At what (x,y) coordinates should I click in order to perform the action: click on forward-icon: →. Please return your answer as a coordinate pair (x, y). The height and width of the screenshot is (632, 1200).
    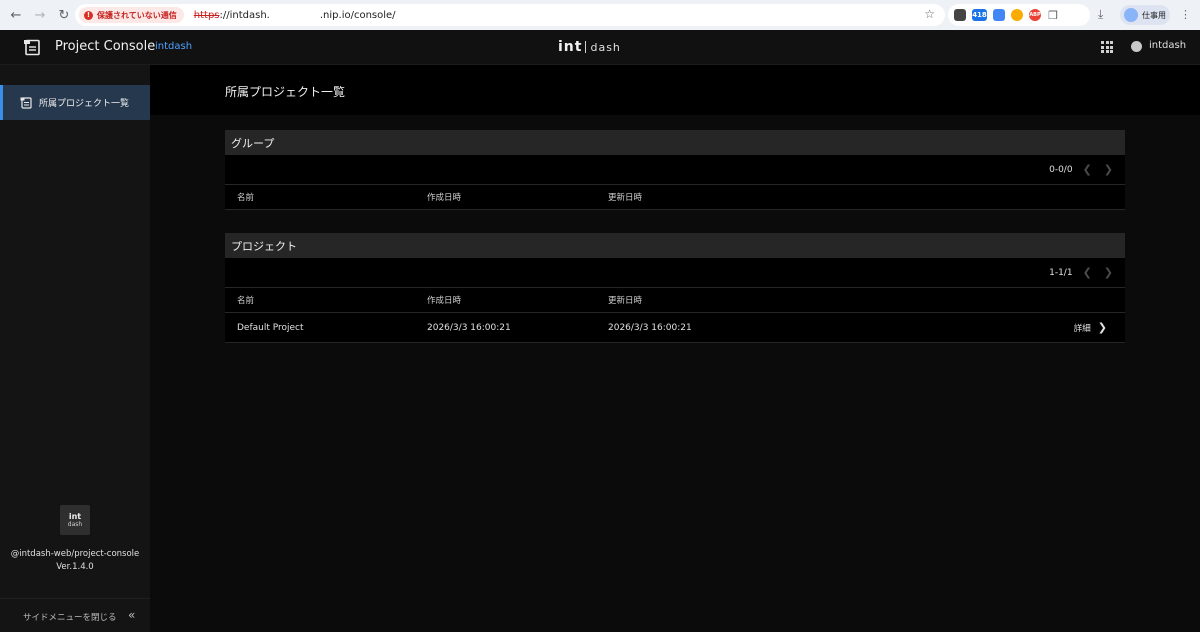
    Looking at the image, I should click on (40, 15).